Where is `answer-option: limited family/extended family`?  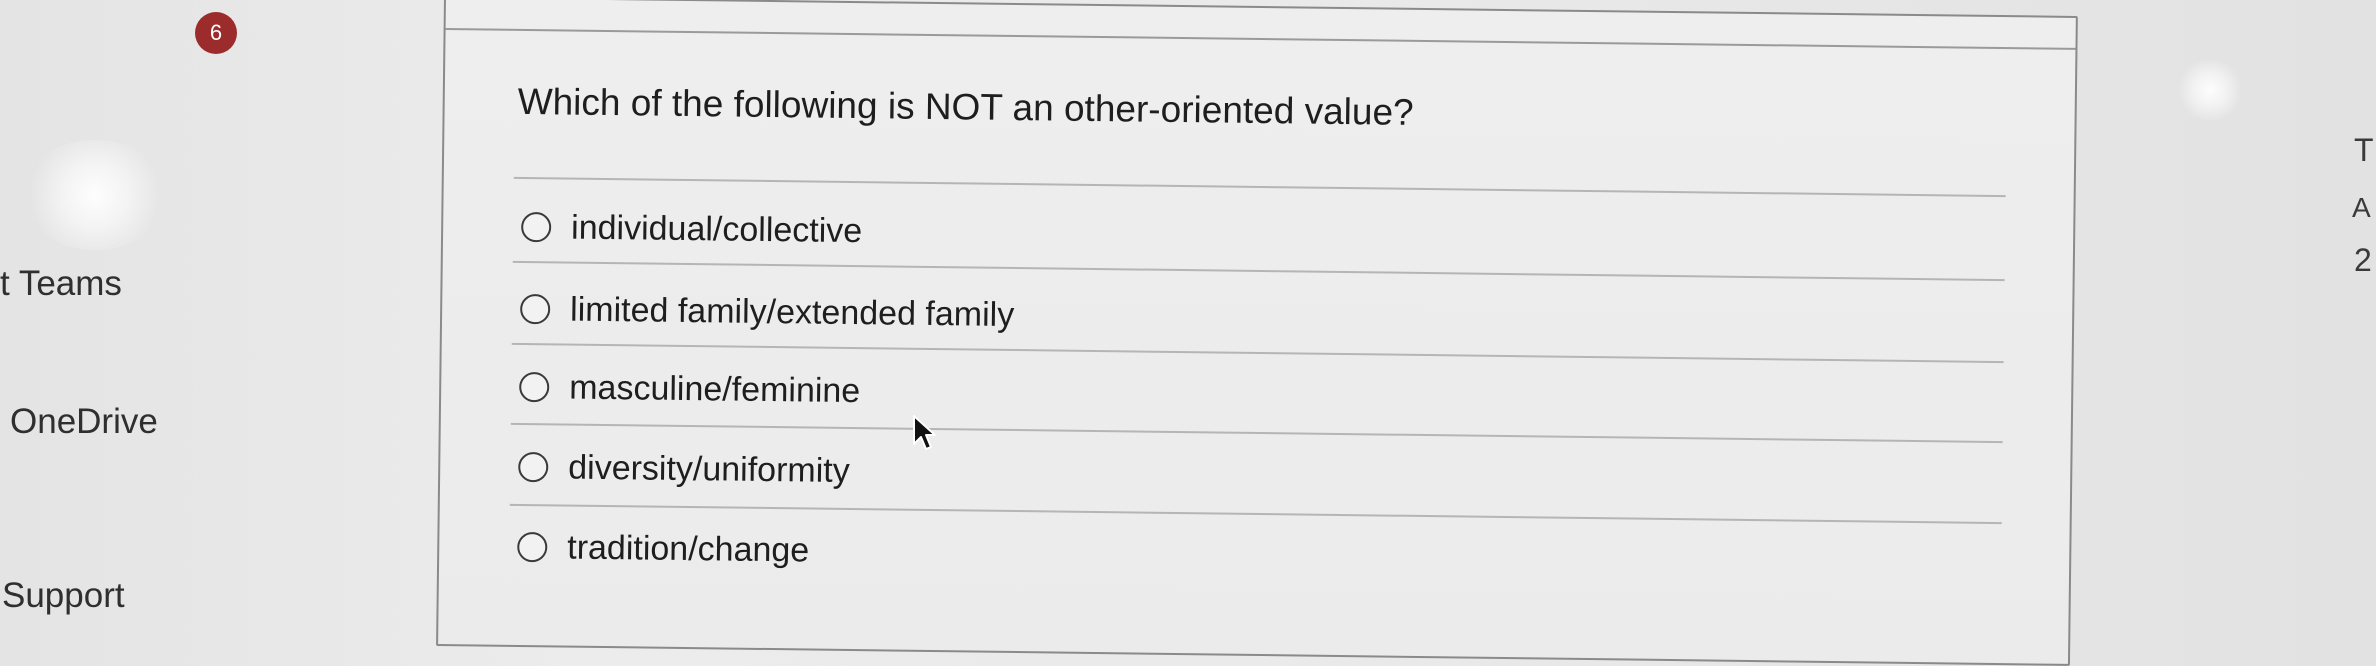 answer-option: limited family/extended family is located at coordinates (767, 312).